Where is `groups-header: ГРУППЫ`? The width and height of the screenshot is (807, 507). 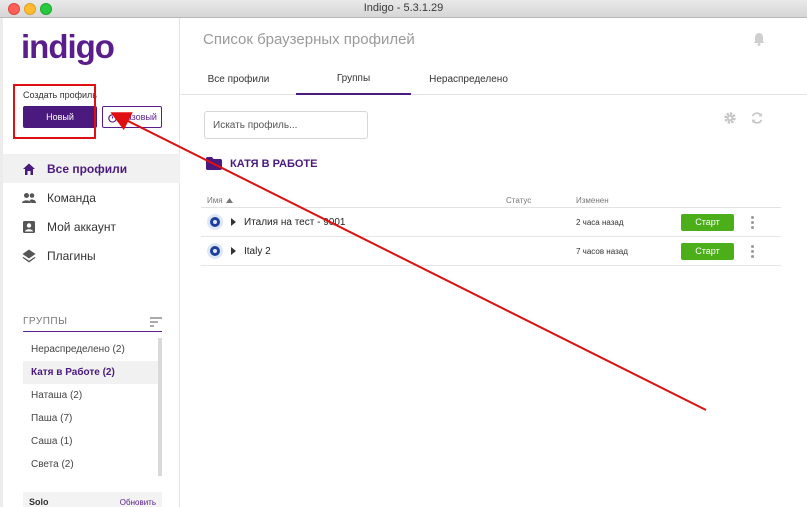
groups-header: ГРУППЫ is located at coordinates (92, 322).